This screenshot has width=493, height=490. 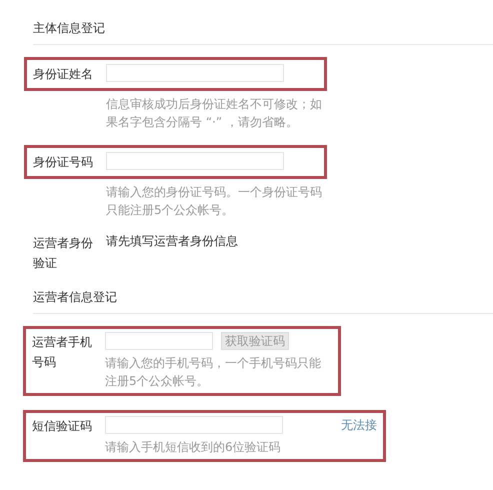 What do you see at coordinates (69, 28) in the screenshot?
I see `section-title: 主体信息登记` at bounding box center [69, 28].